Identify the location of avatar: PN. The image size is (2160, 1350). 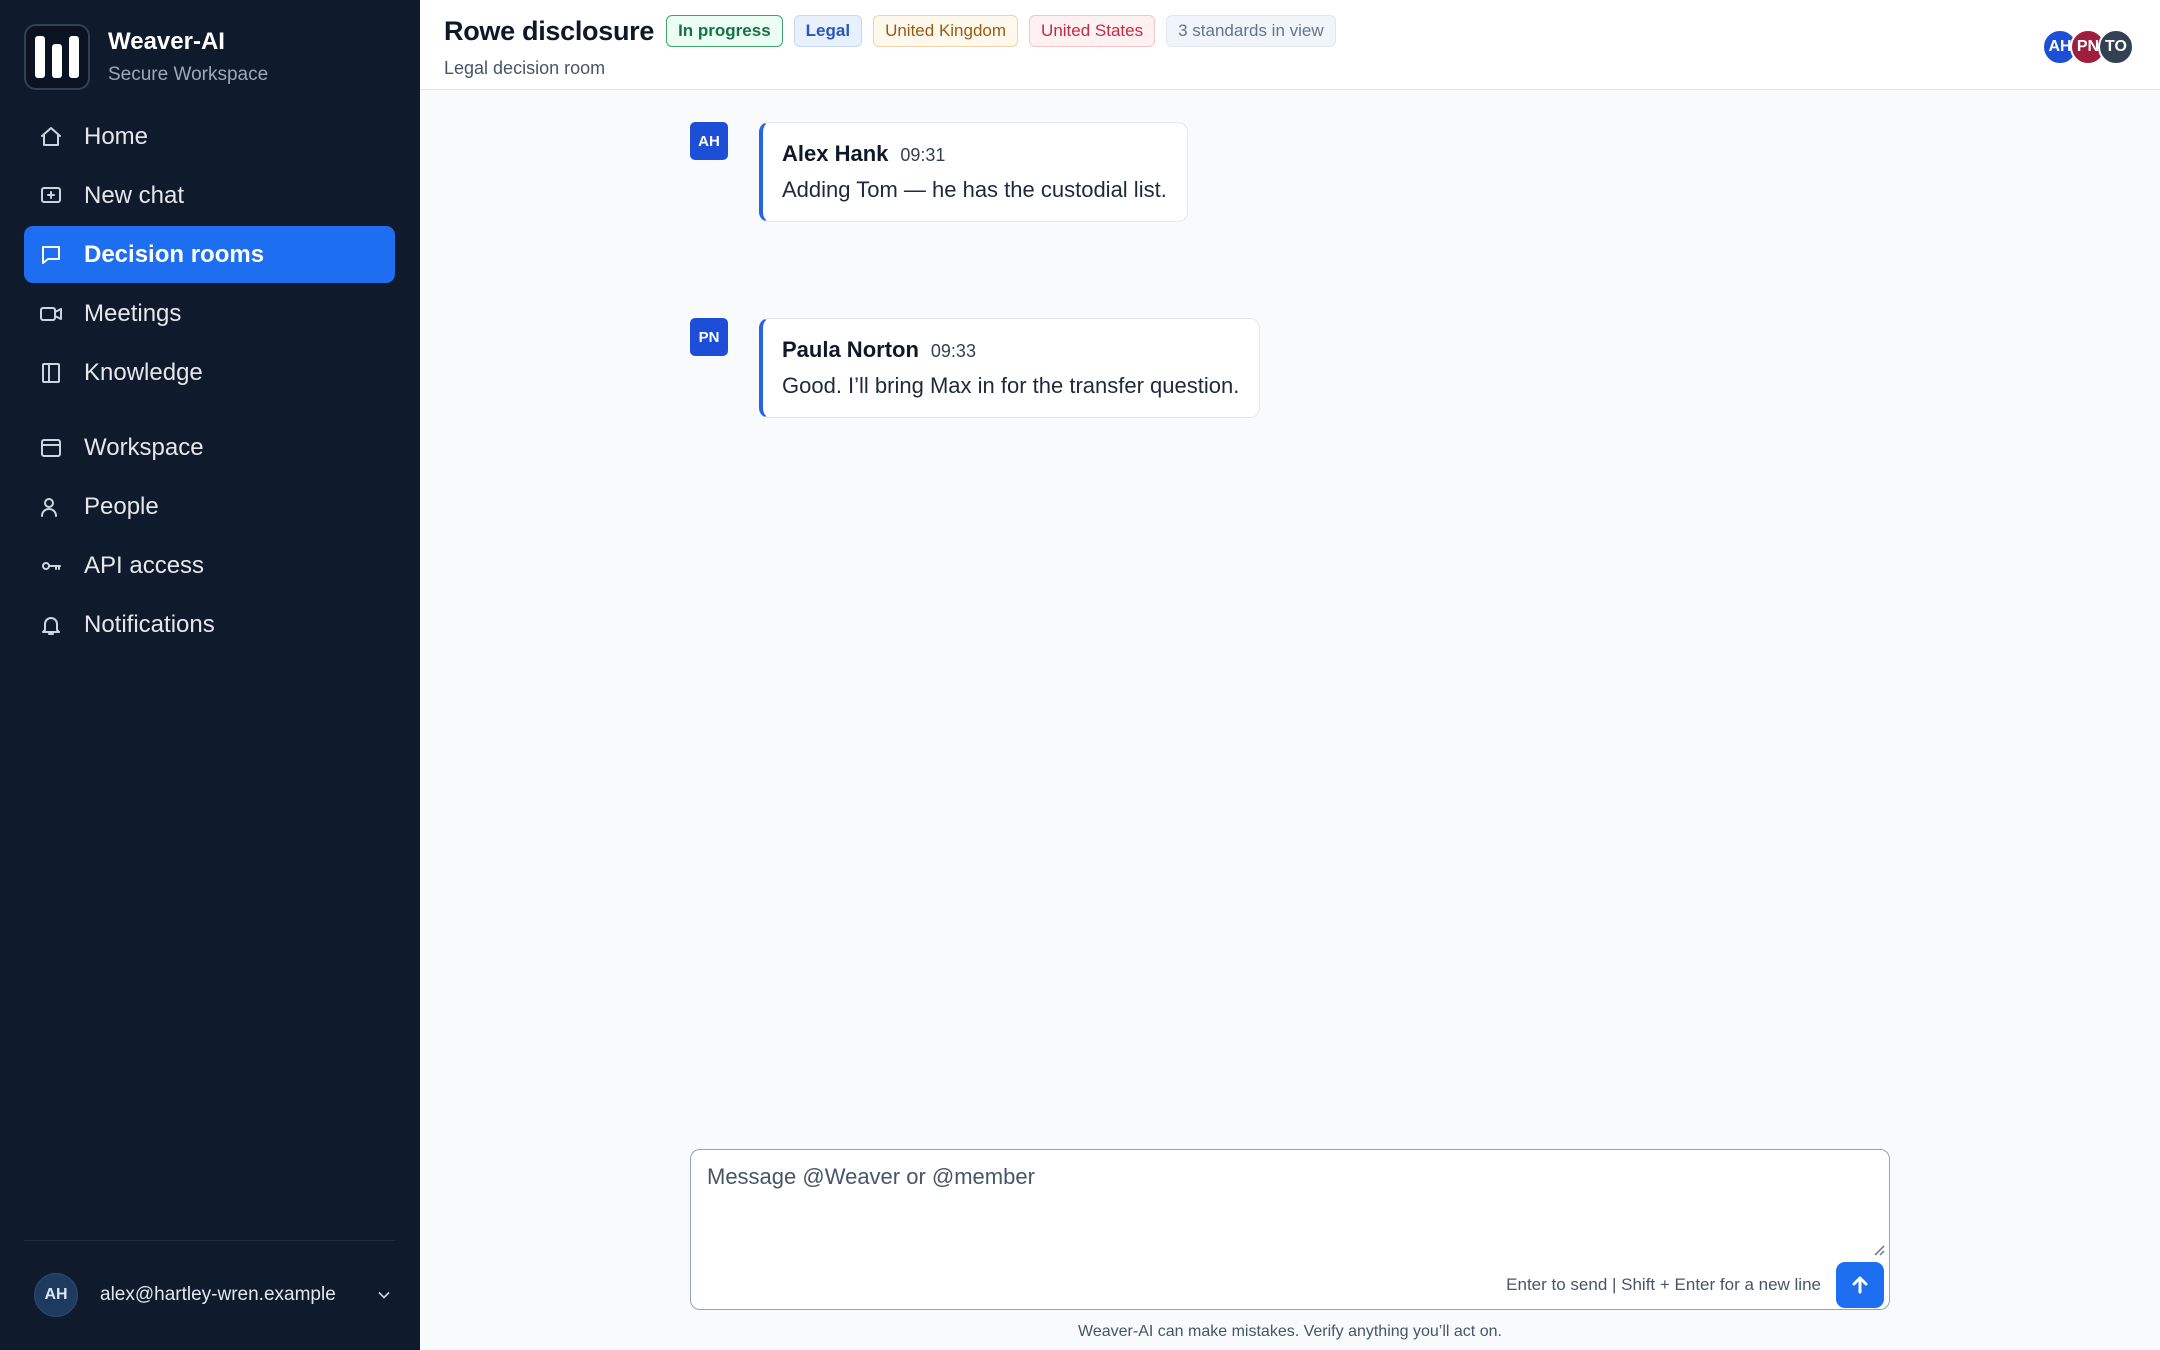
(709, 337).